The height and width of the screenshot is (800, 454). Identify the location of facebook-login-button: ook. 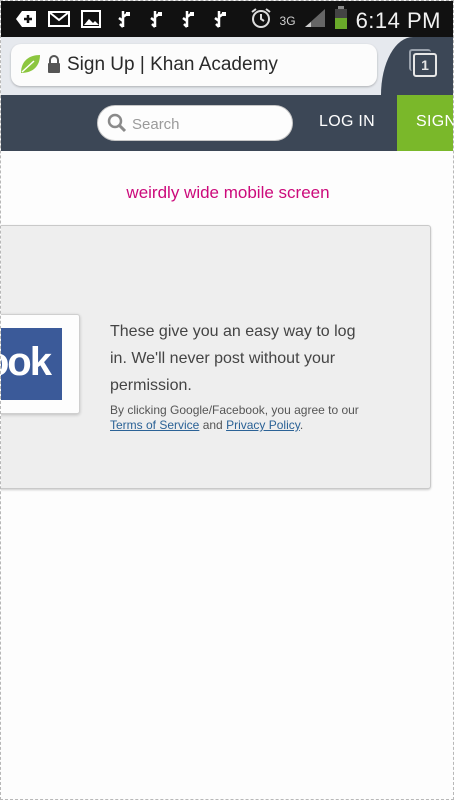
(40, 364).